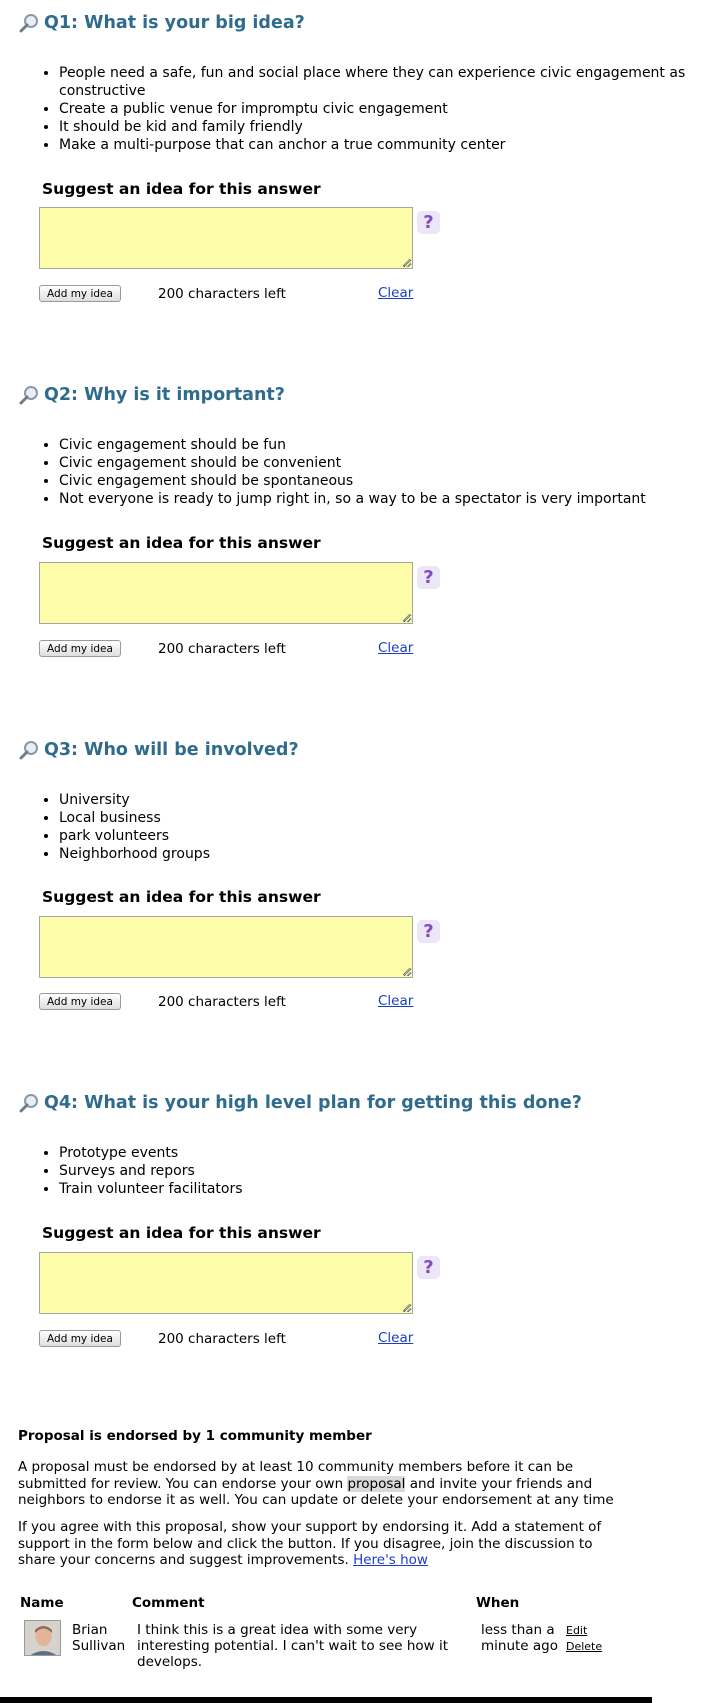 The image size is (703, 1703). Describe the element at coordinates (99, 1638) in the screenshot. I see `endorser-name: Brian Sullivan` at that location.